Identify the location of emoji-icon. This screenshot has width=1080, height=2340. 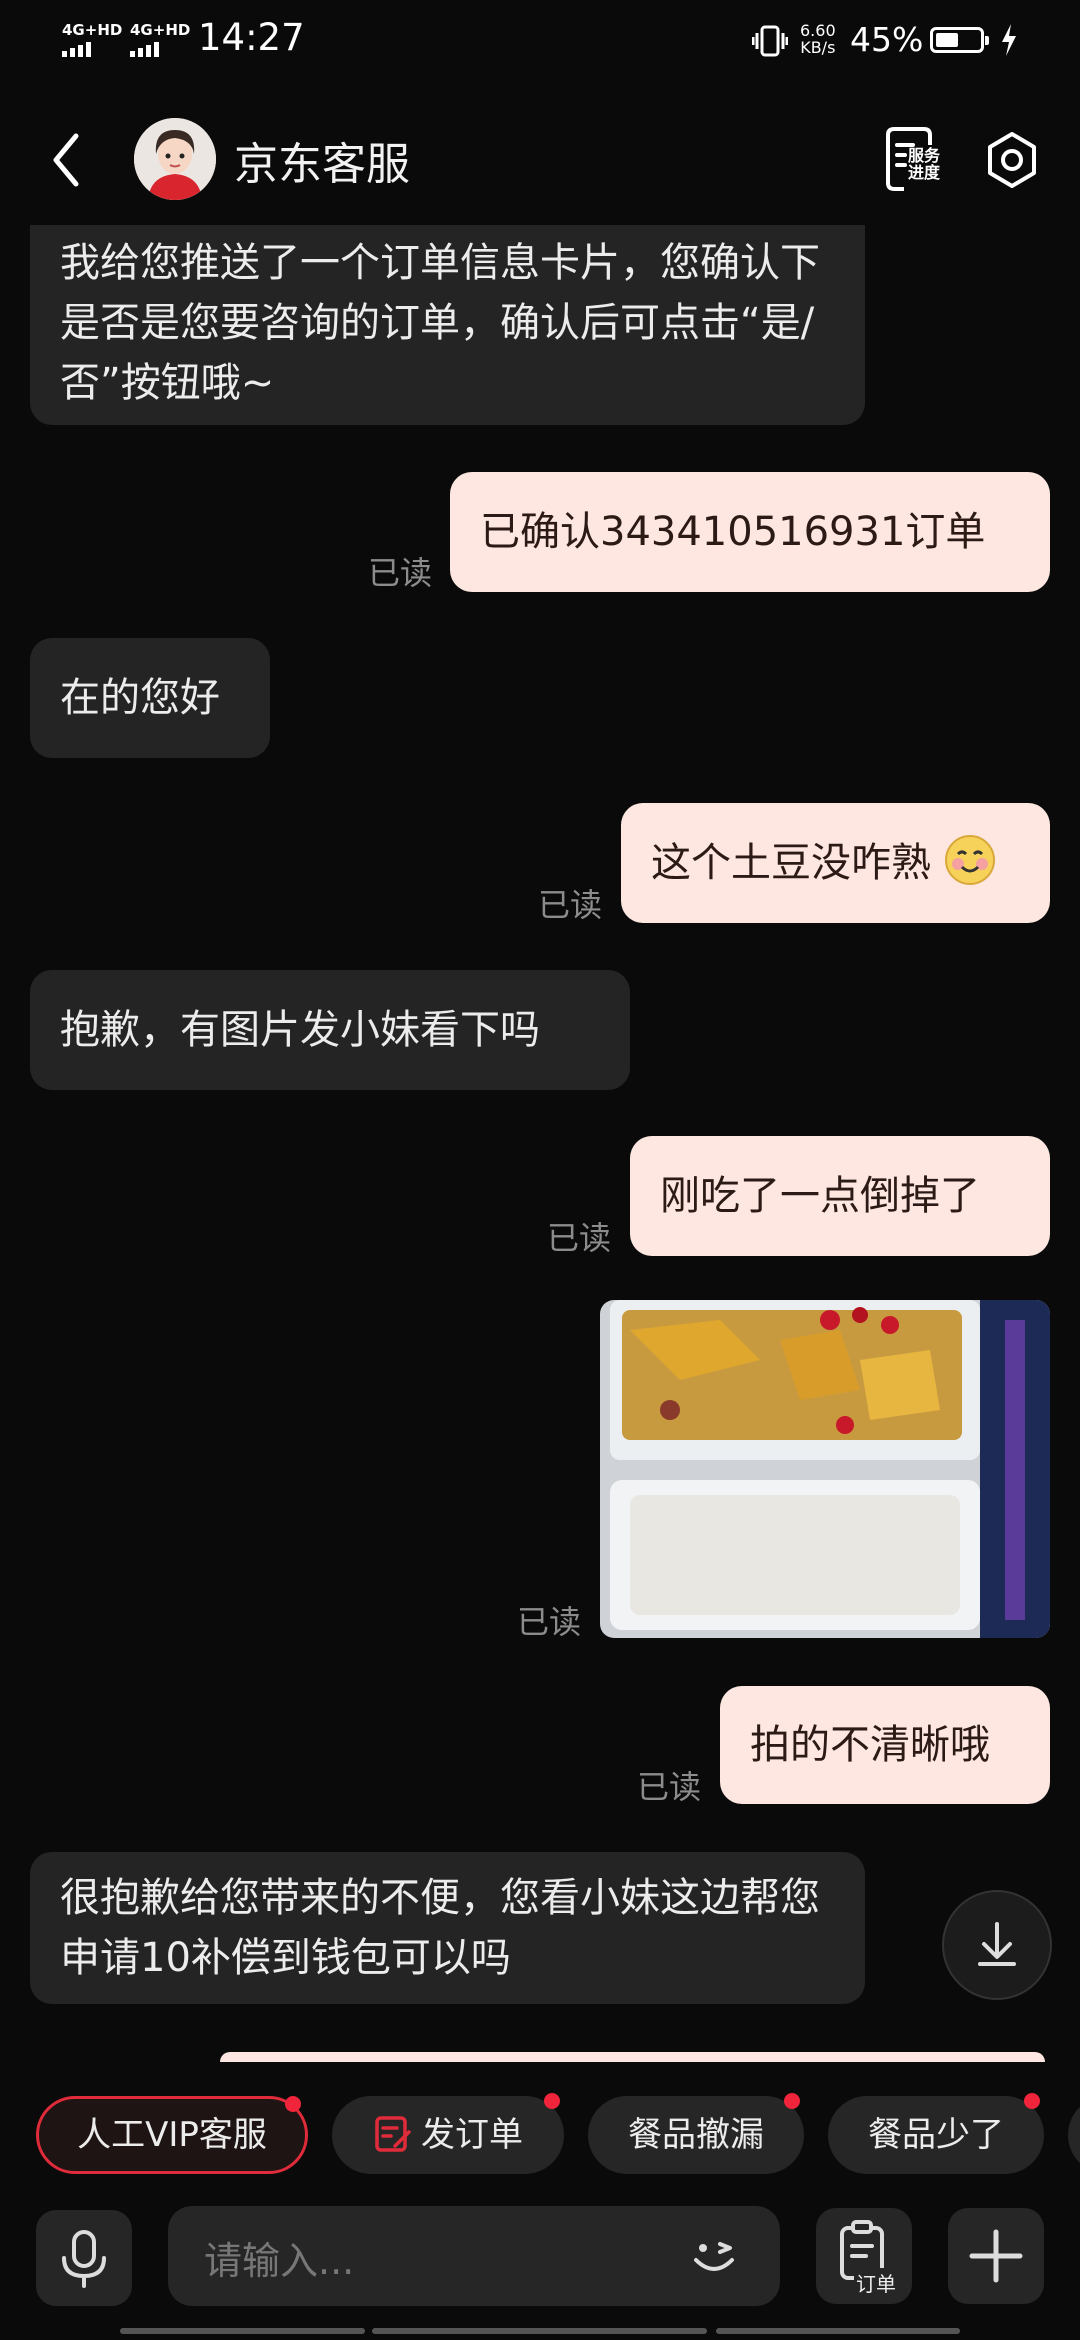
(714, 2256).